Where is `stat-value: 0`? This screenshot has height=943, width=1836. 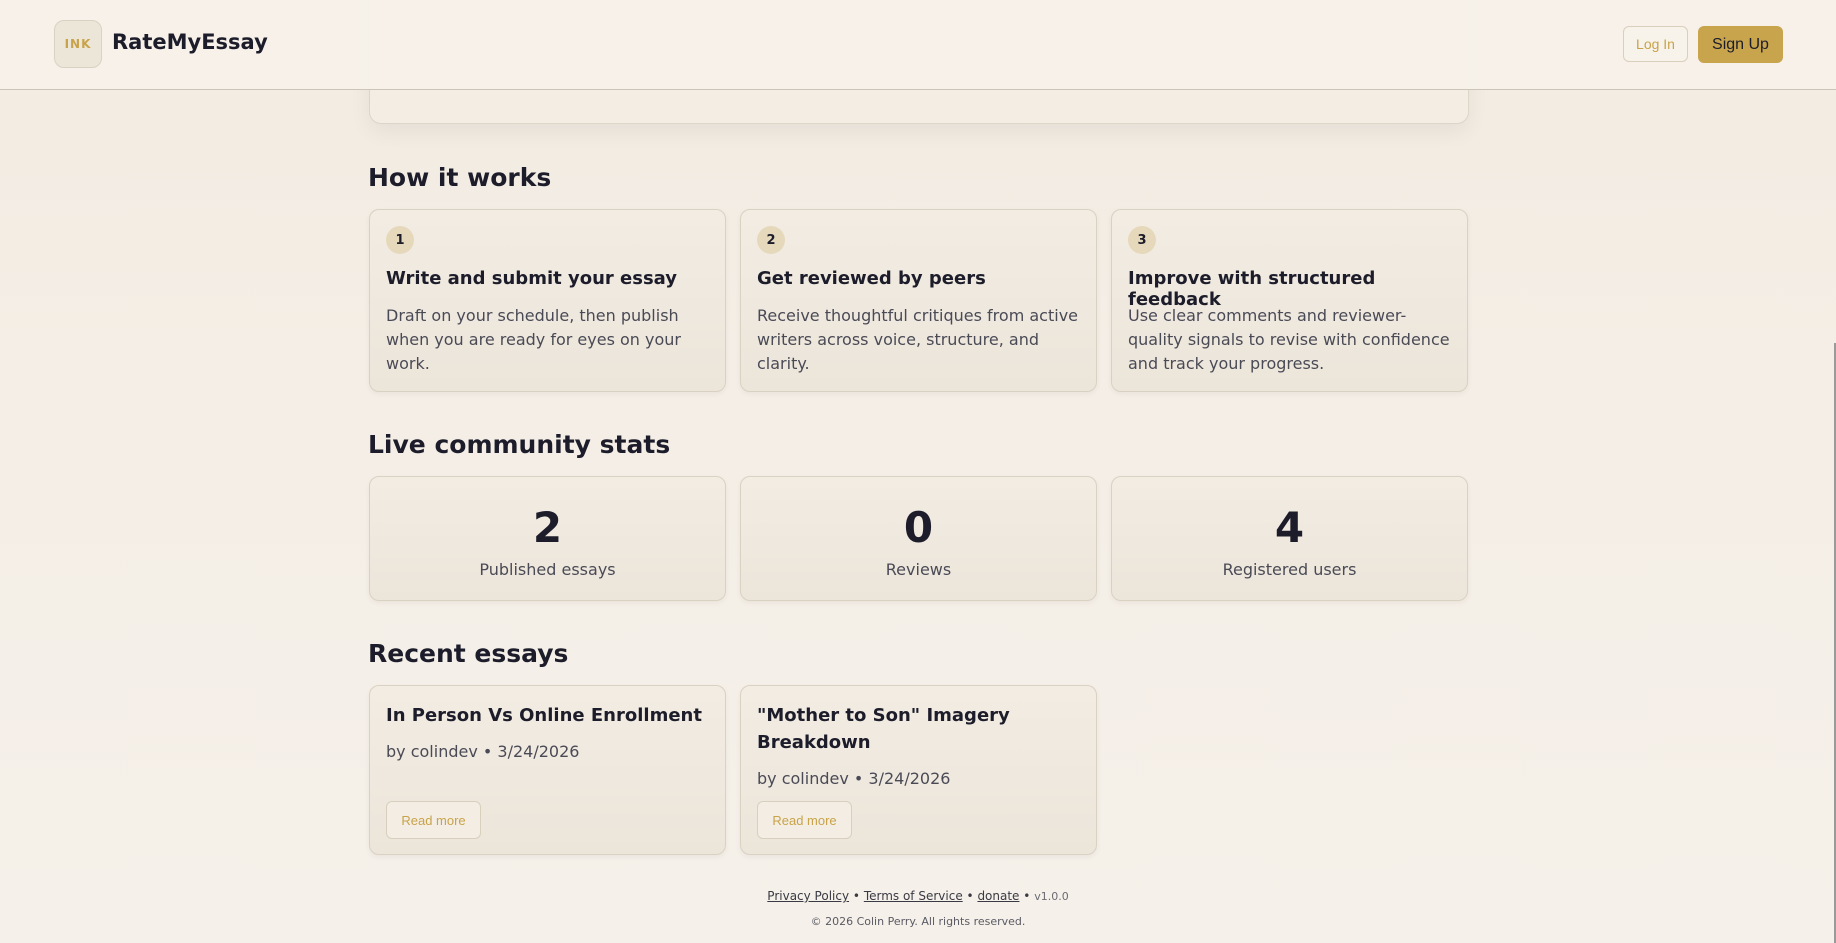
stat-value: 0 is located at coordinates (918, 527).